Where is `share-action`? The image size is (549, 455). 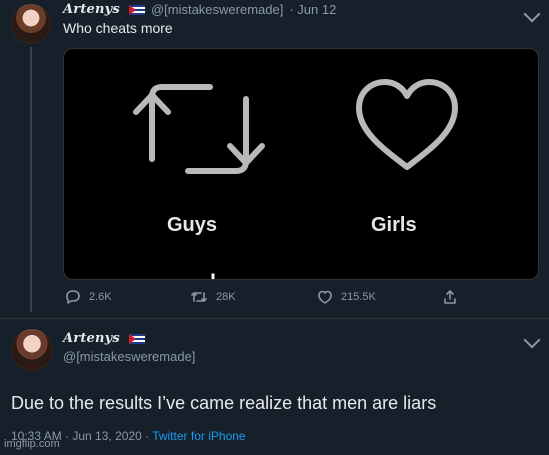 share-action is located at coordinates (450, 297).